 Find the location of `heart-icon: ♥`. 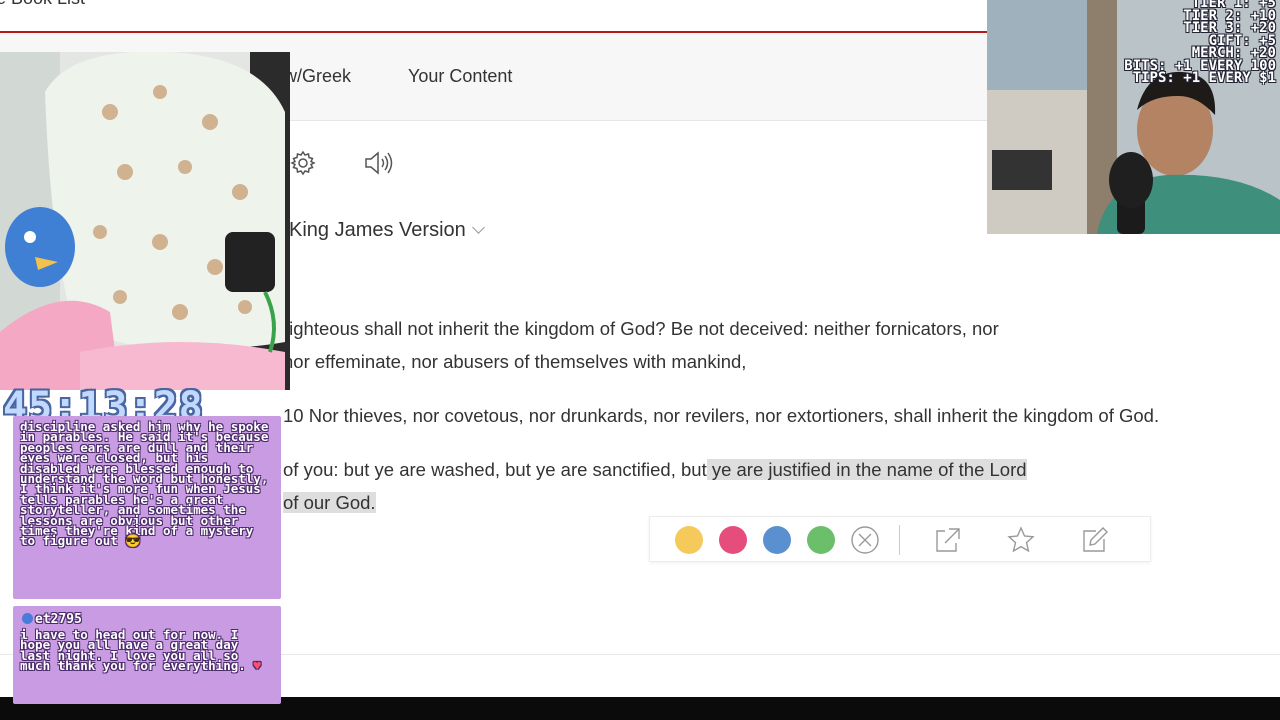

heart-icon: ♥ is located at coordinates (257, 666).